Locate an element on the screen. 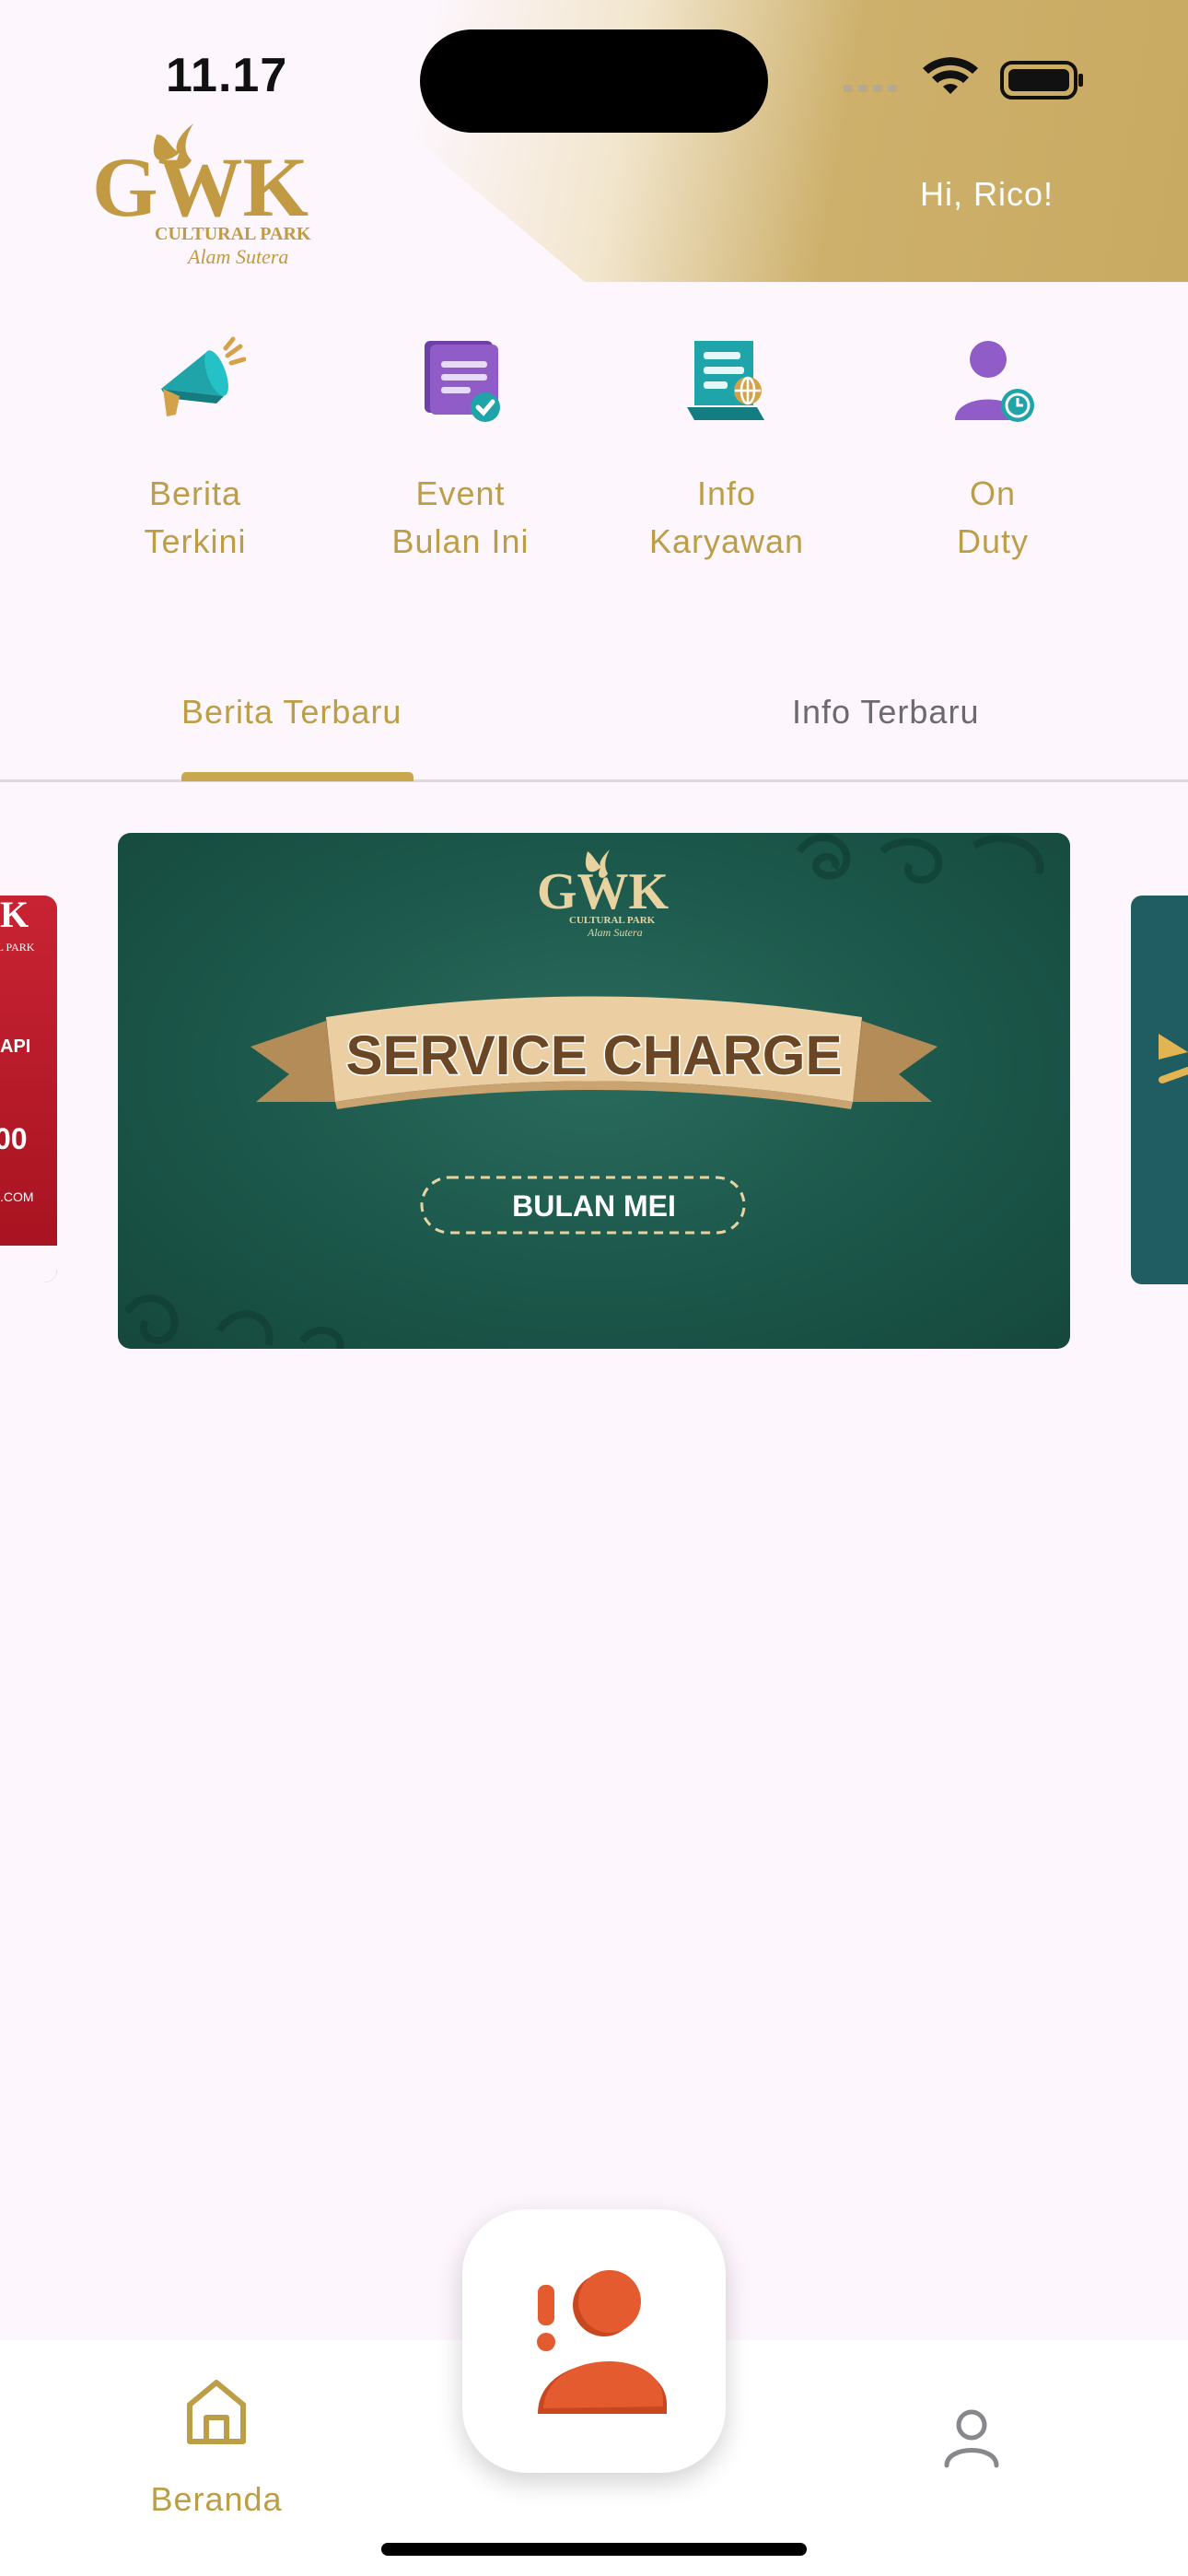 The height and width of the screenshot is (2576, 1188). banner-title: SERVICE CHARGE is located at coordinates (593, 1055).